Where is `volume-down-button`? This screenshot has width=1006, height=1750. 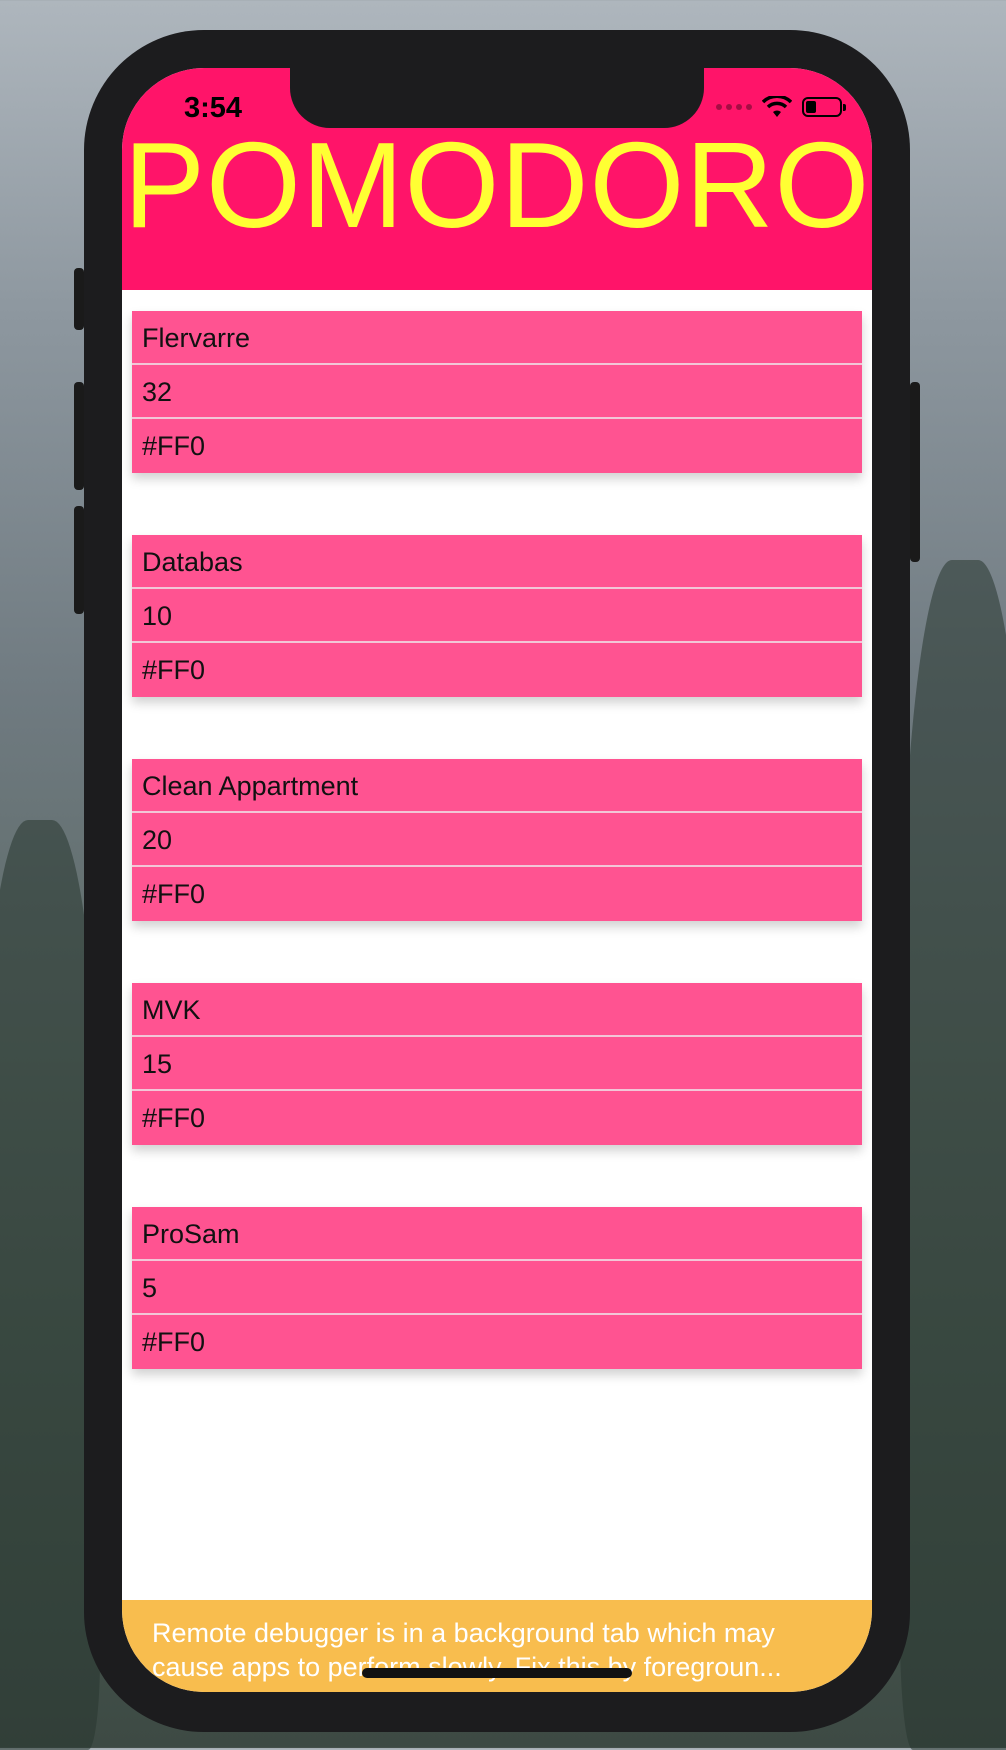 volume-down-button is located at coordinates (79, 560).